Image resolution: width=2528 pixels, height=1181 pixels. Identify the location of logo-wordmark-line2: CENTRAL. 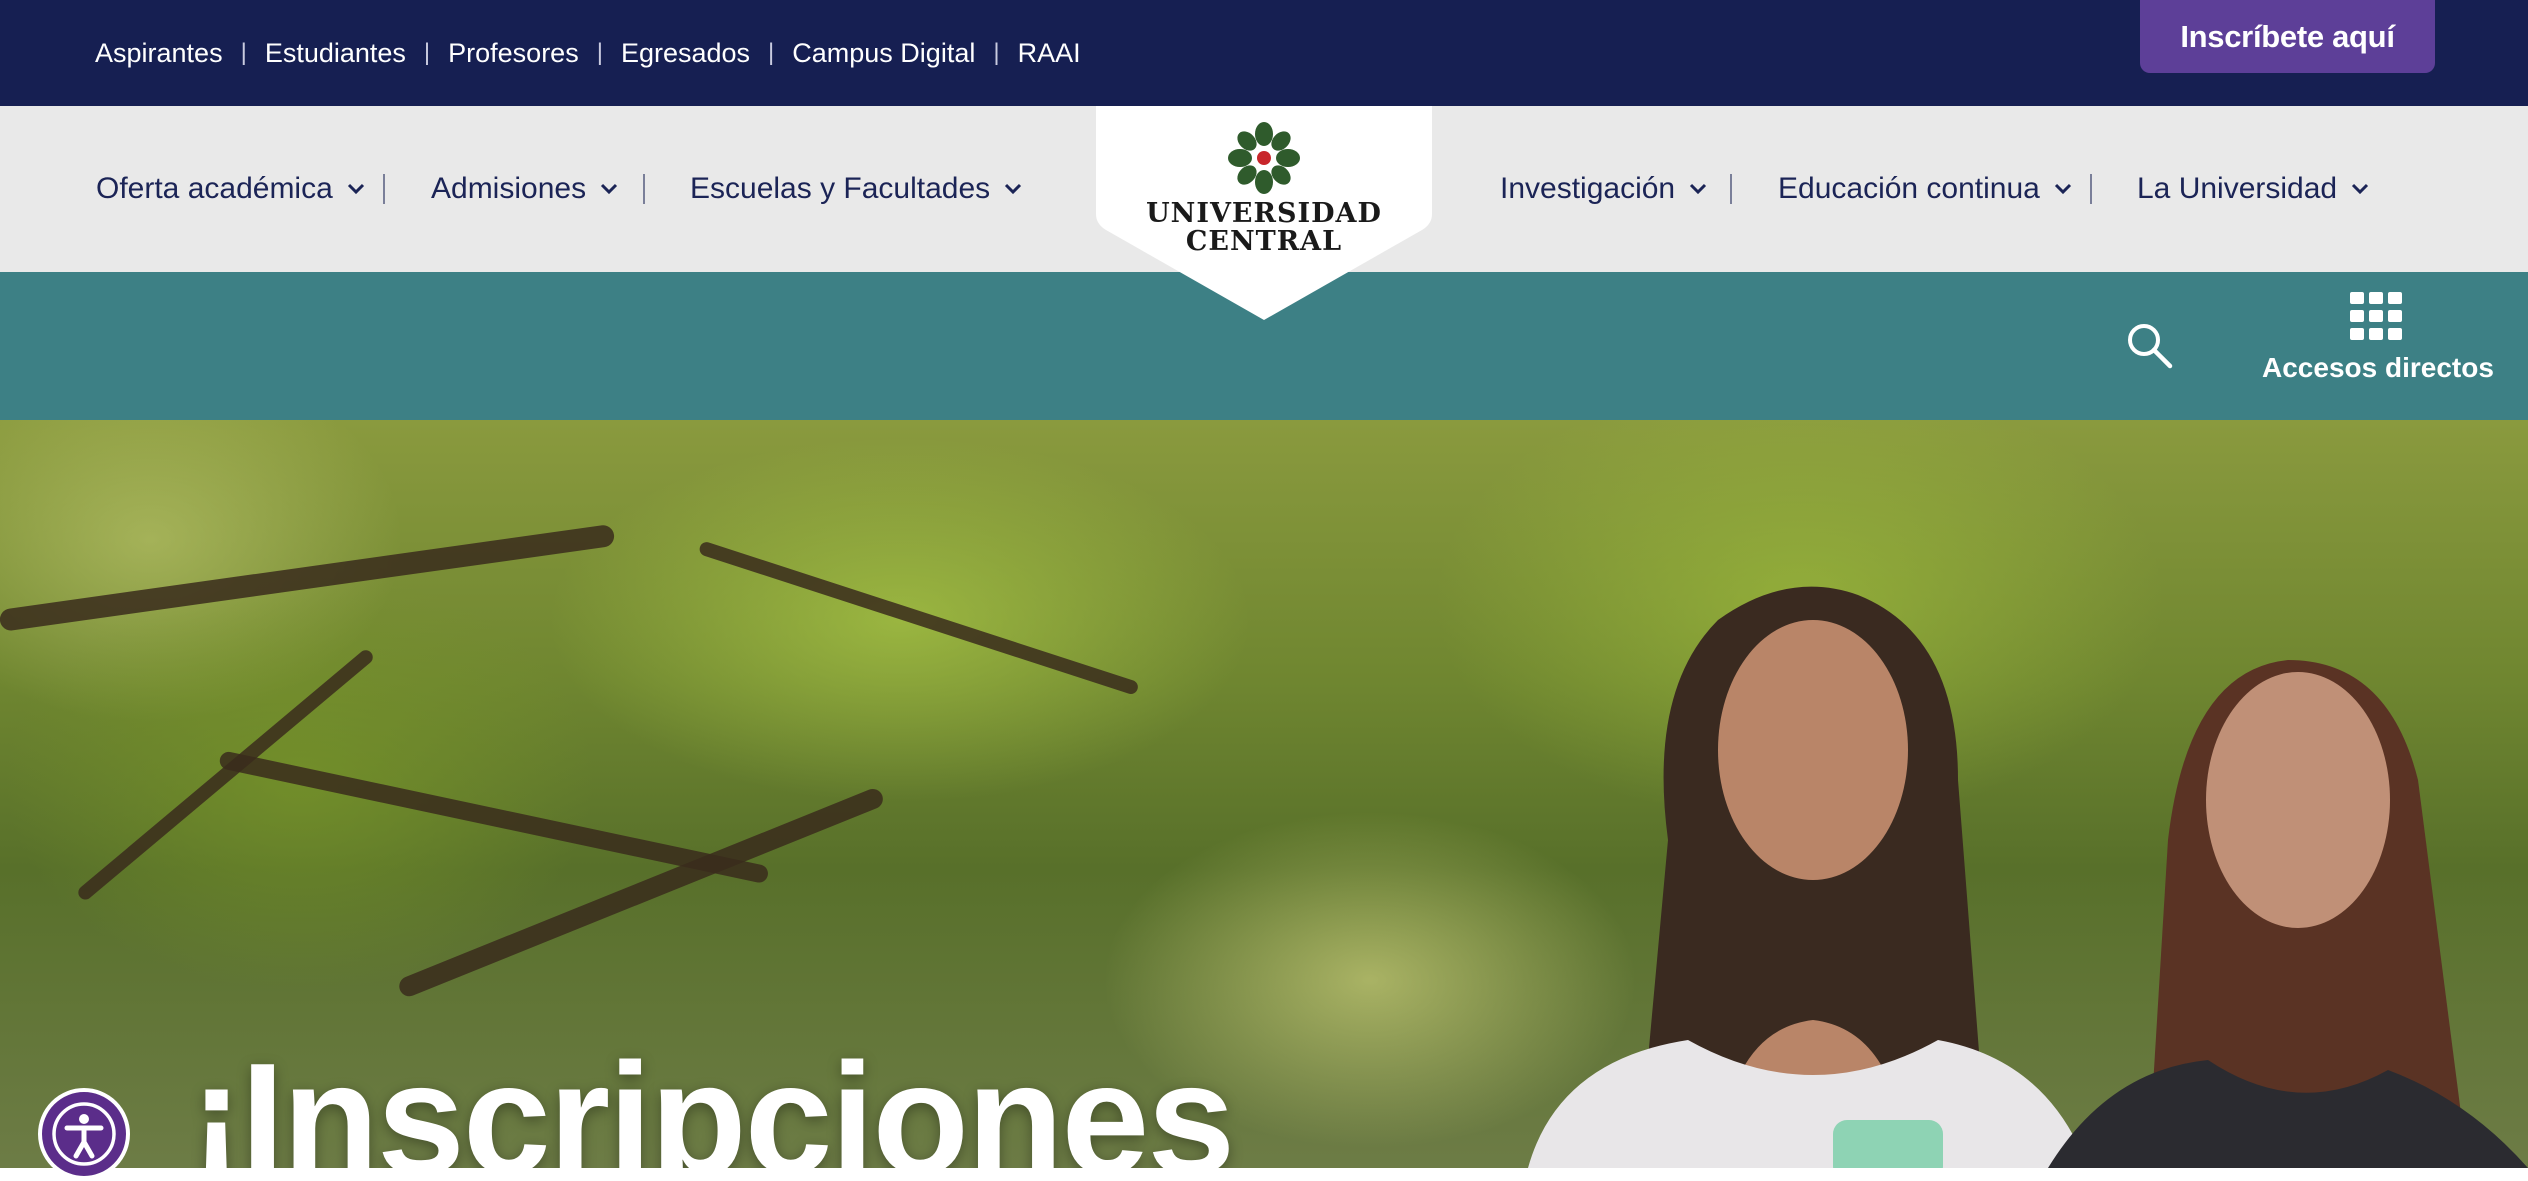
(1264, 241).